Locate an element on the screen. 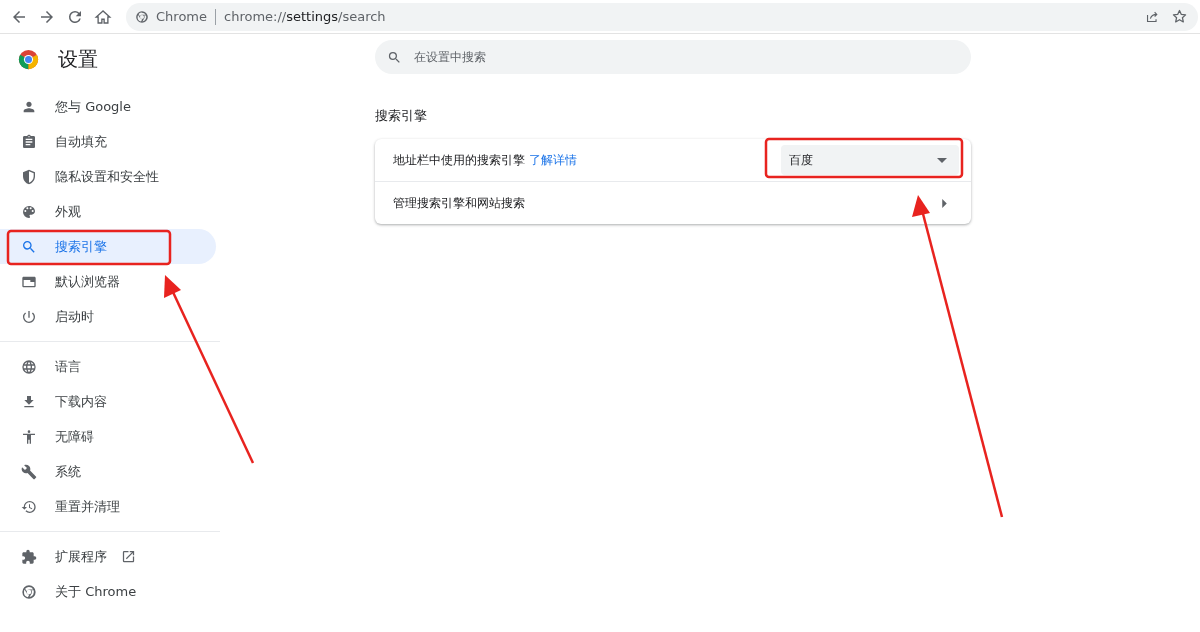 The height and width of the screenshot is (632, 1200). sidebar-item: 系统 is located at coordinates (108, 471).